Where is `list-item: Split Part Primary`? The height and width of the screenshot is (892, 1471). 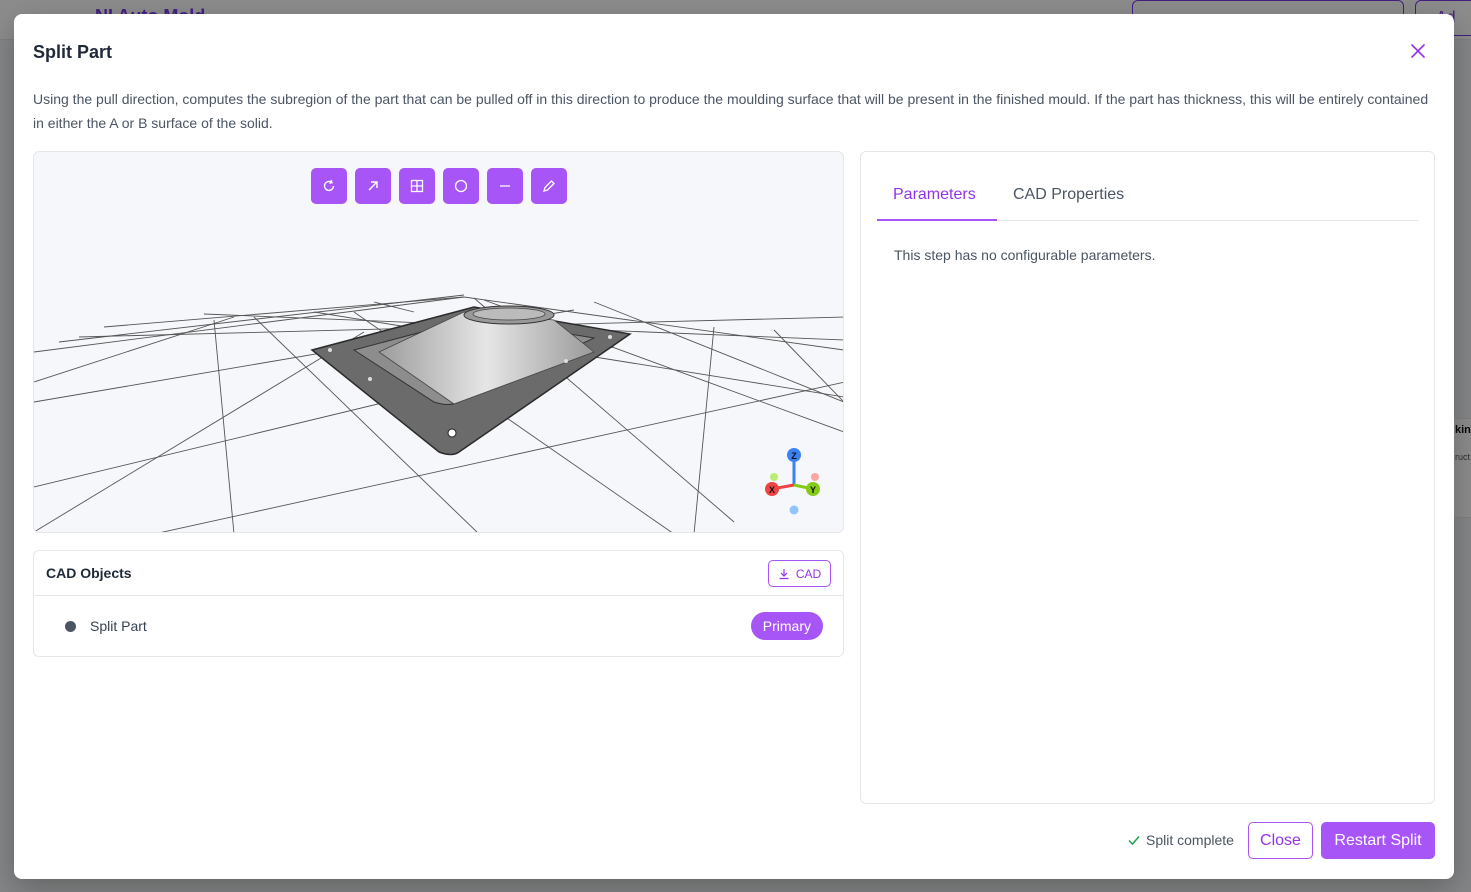 list-item: Split Part Primary is located at coordinates (438, 626).